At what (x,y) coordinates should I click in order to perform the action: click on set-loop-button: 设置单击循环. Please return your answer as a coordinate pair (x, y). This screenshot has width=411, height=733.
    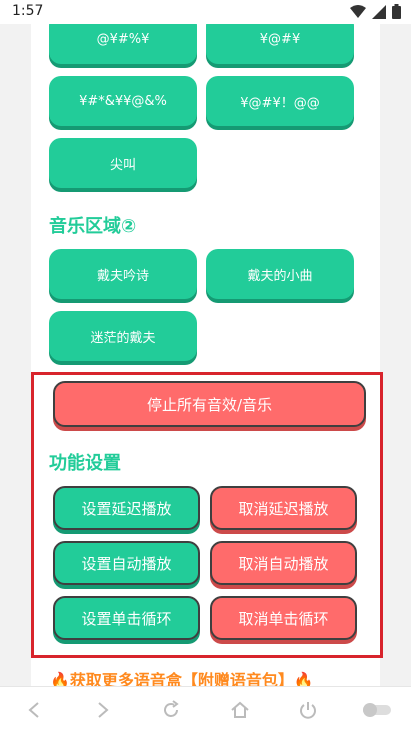
    Looking at the image, I should click on (126, 618).